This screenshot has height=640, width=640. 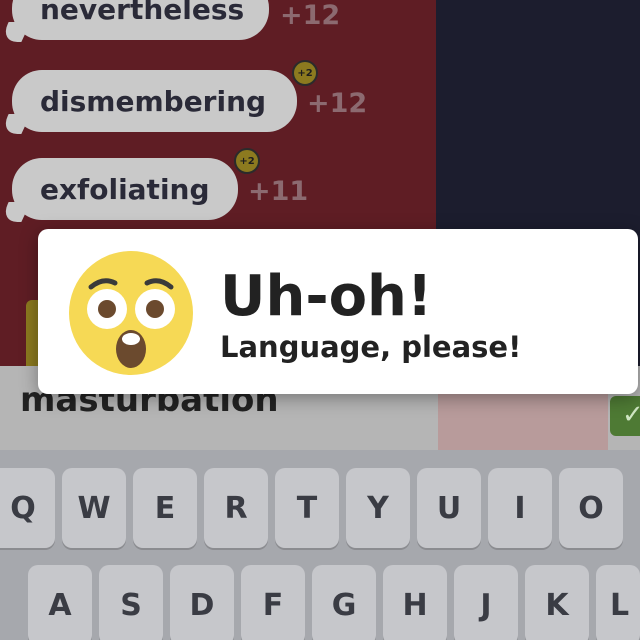 I want to click on key-j: J, so click(x=486, y=602).